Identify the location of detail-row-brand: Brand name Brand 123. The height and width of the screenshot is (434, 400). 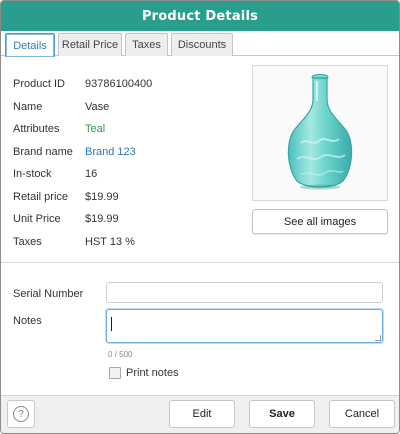
(128, 152).